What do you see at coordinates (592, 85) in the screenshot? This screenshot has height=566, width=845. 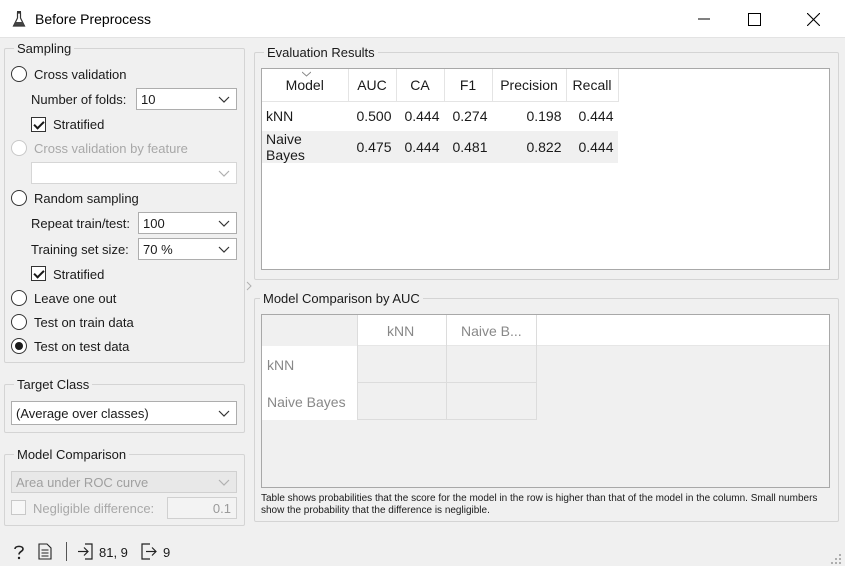 I see `column-header: Recall` at bounding box center [592, 85].